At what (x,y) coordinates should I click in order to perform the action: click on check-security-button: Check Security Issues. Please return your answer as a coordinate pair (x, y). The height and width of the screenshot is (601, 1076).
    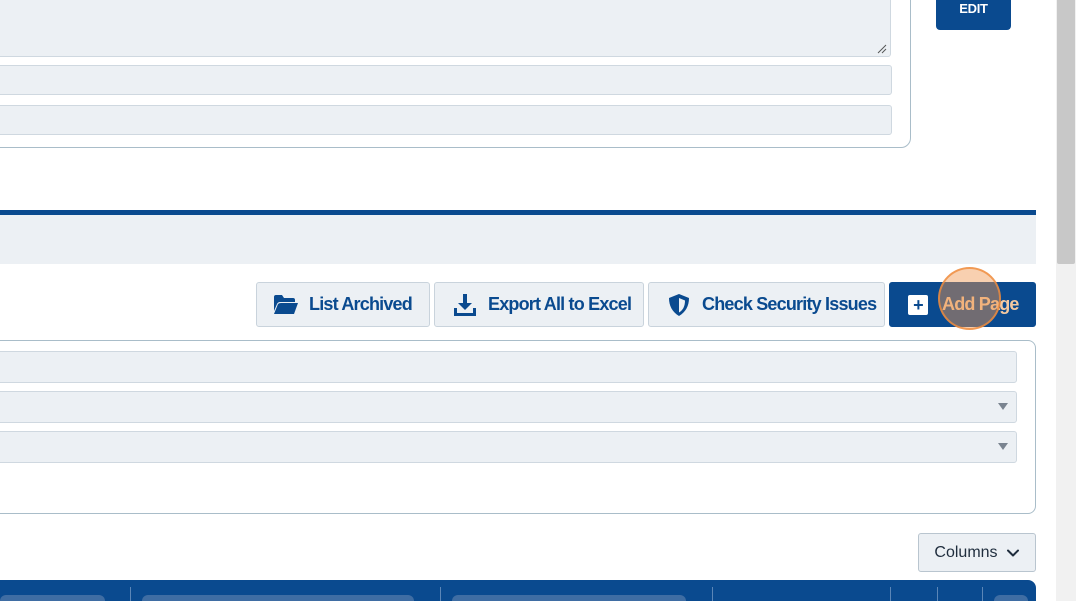
    Looking at the image, I should click on (766, 304).